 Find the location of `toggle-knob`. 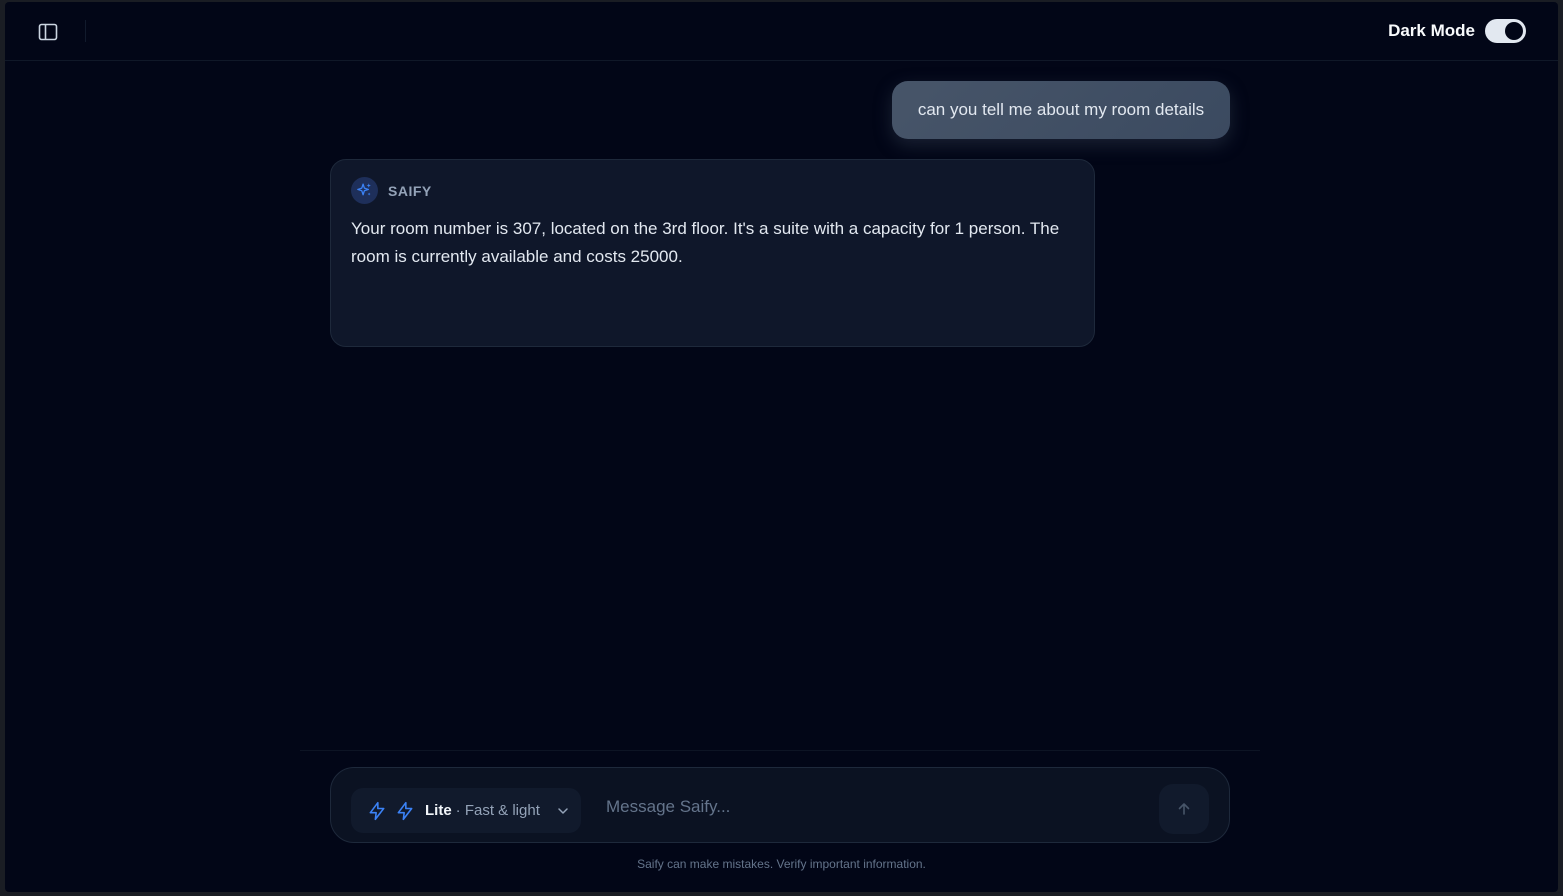

toggle-knob is located at coordinates (1514, 31).